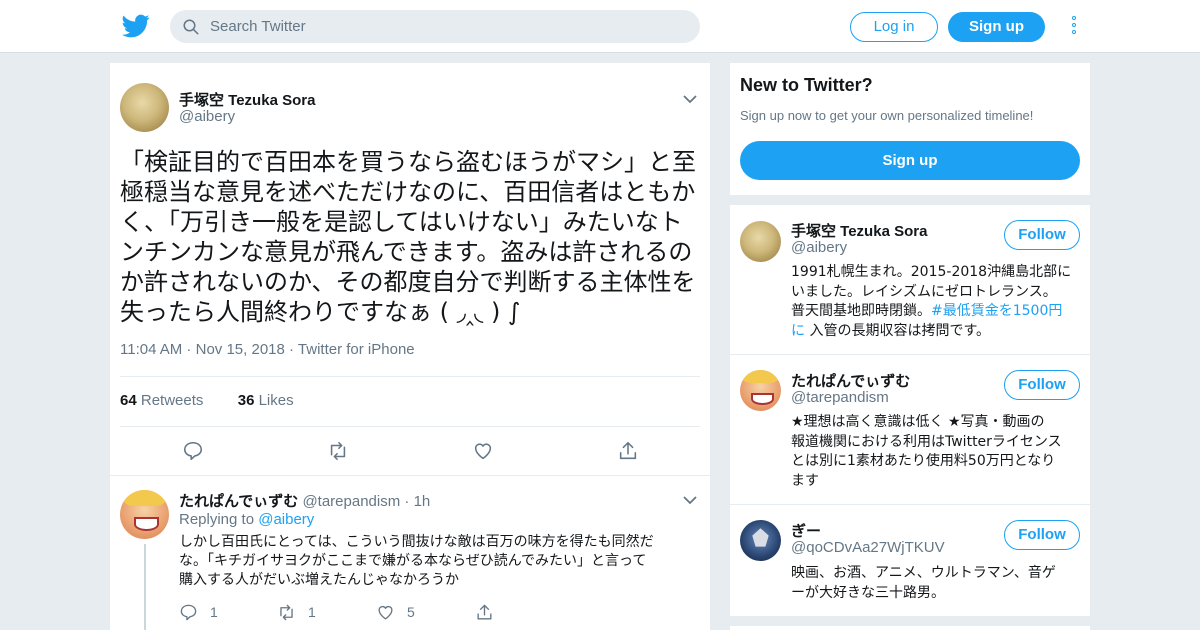 The width and height of the screenshot is (1200, 630). What do you see at coordinates (806, 85) in the screenshot?
I see `new-to-twitter-title: New to Twitter?` at bounding box center [806, 85].